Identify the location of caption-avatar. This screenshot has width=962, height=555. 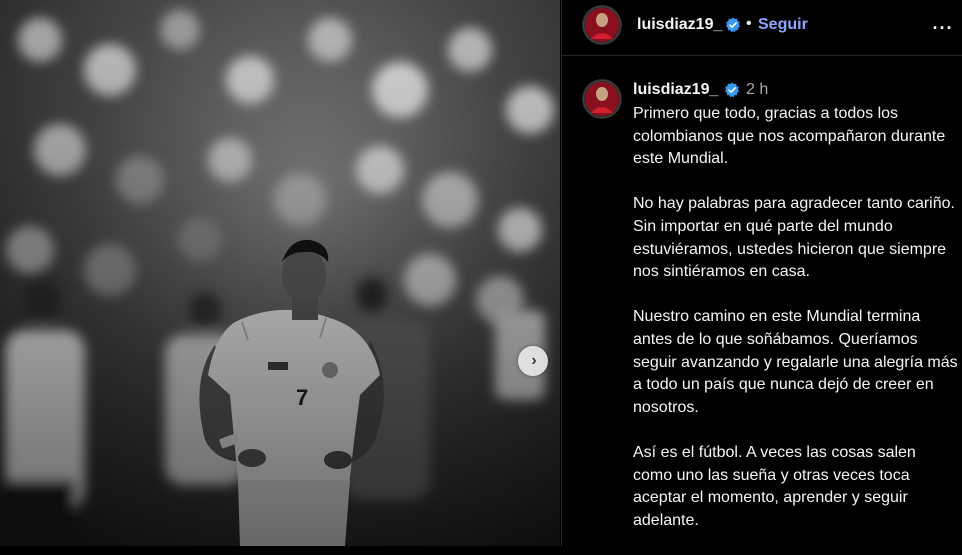
(602, 99).